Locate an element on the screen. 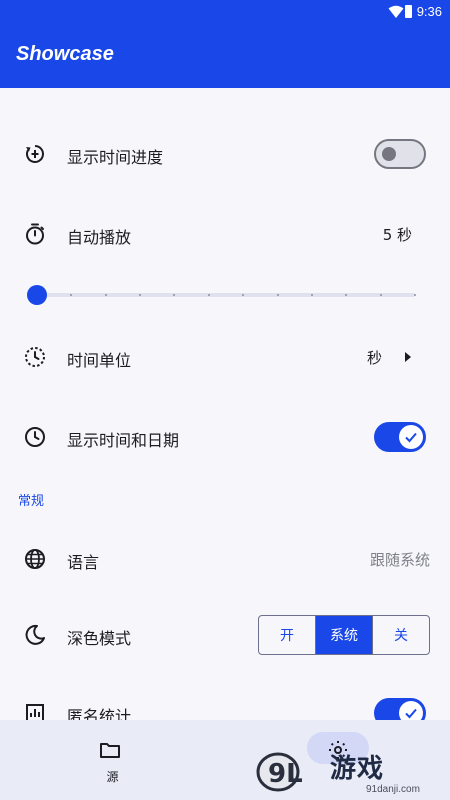 The width and height of the screenshot is (450, 800). autoplay-slider is located at coordinates (222, 295).